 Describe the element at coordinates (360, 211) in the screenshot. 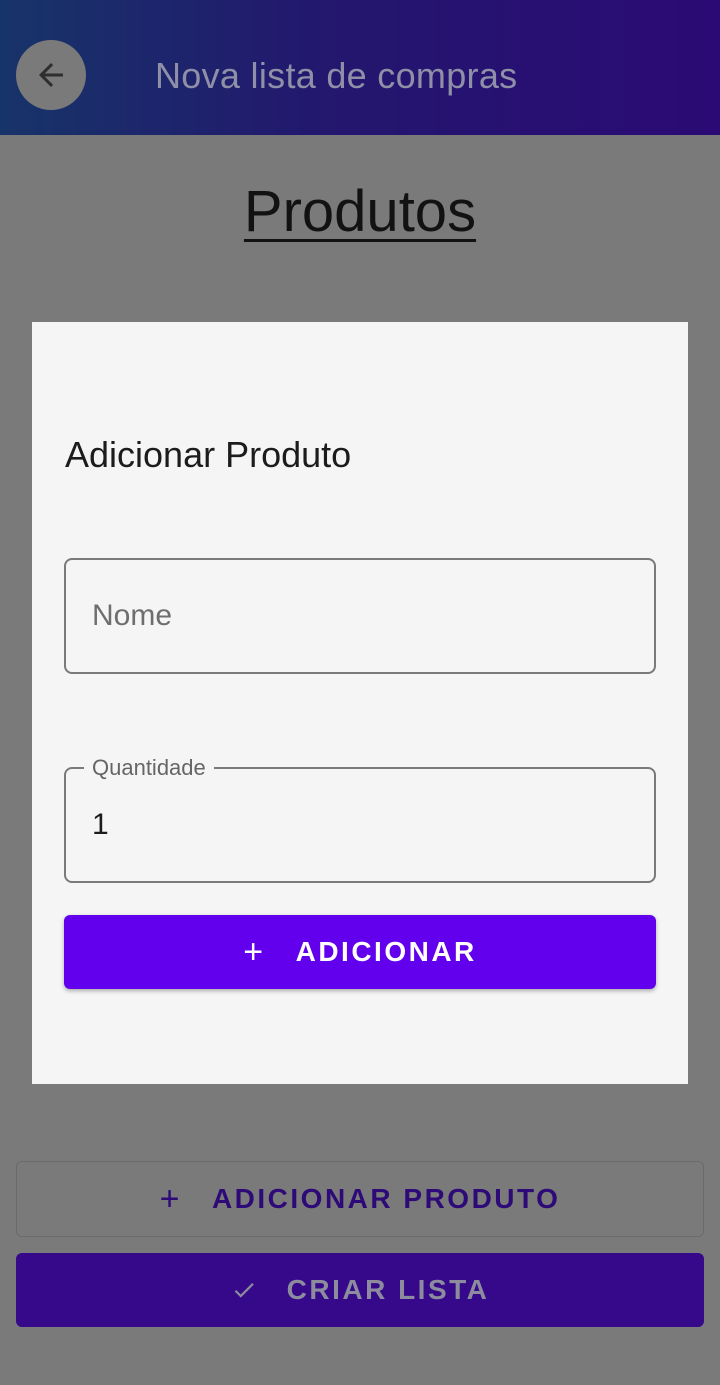

I see `page-title: Produtos` at that location.